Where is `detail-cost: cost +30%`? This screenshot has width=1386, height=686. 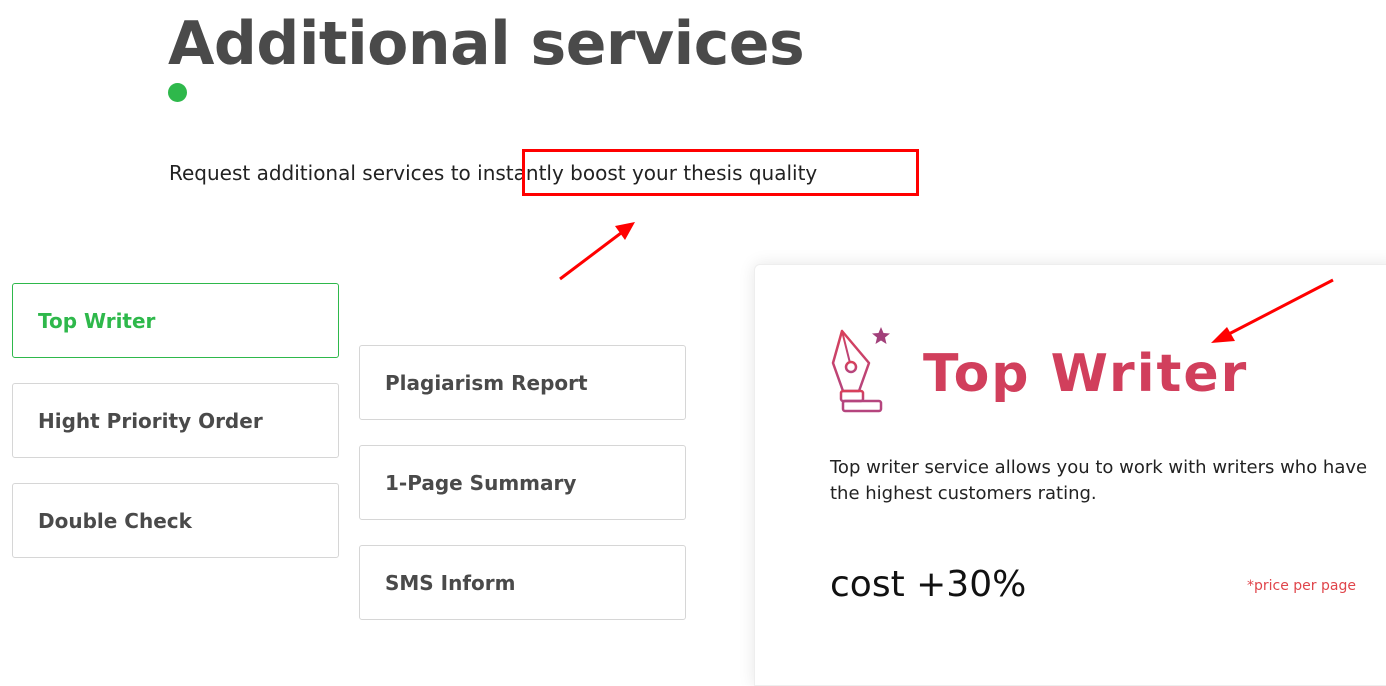
detail-cost: cost +30% is located at coordinates (928, 584).